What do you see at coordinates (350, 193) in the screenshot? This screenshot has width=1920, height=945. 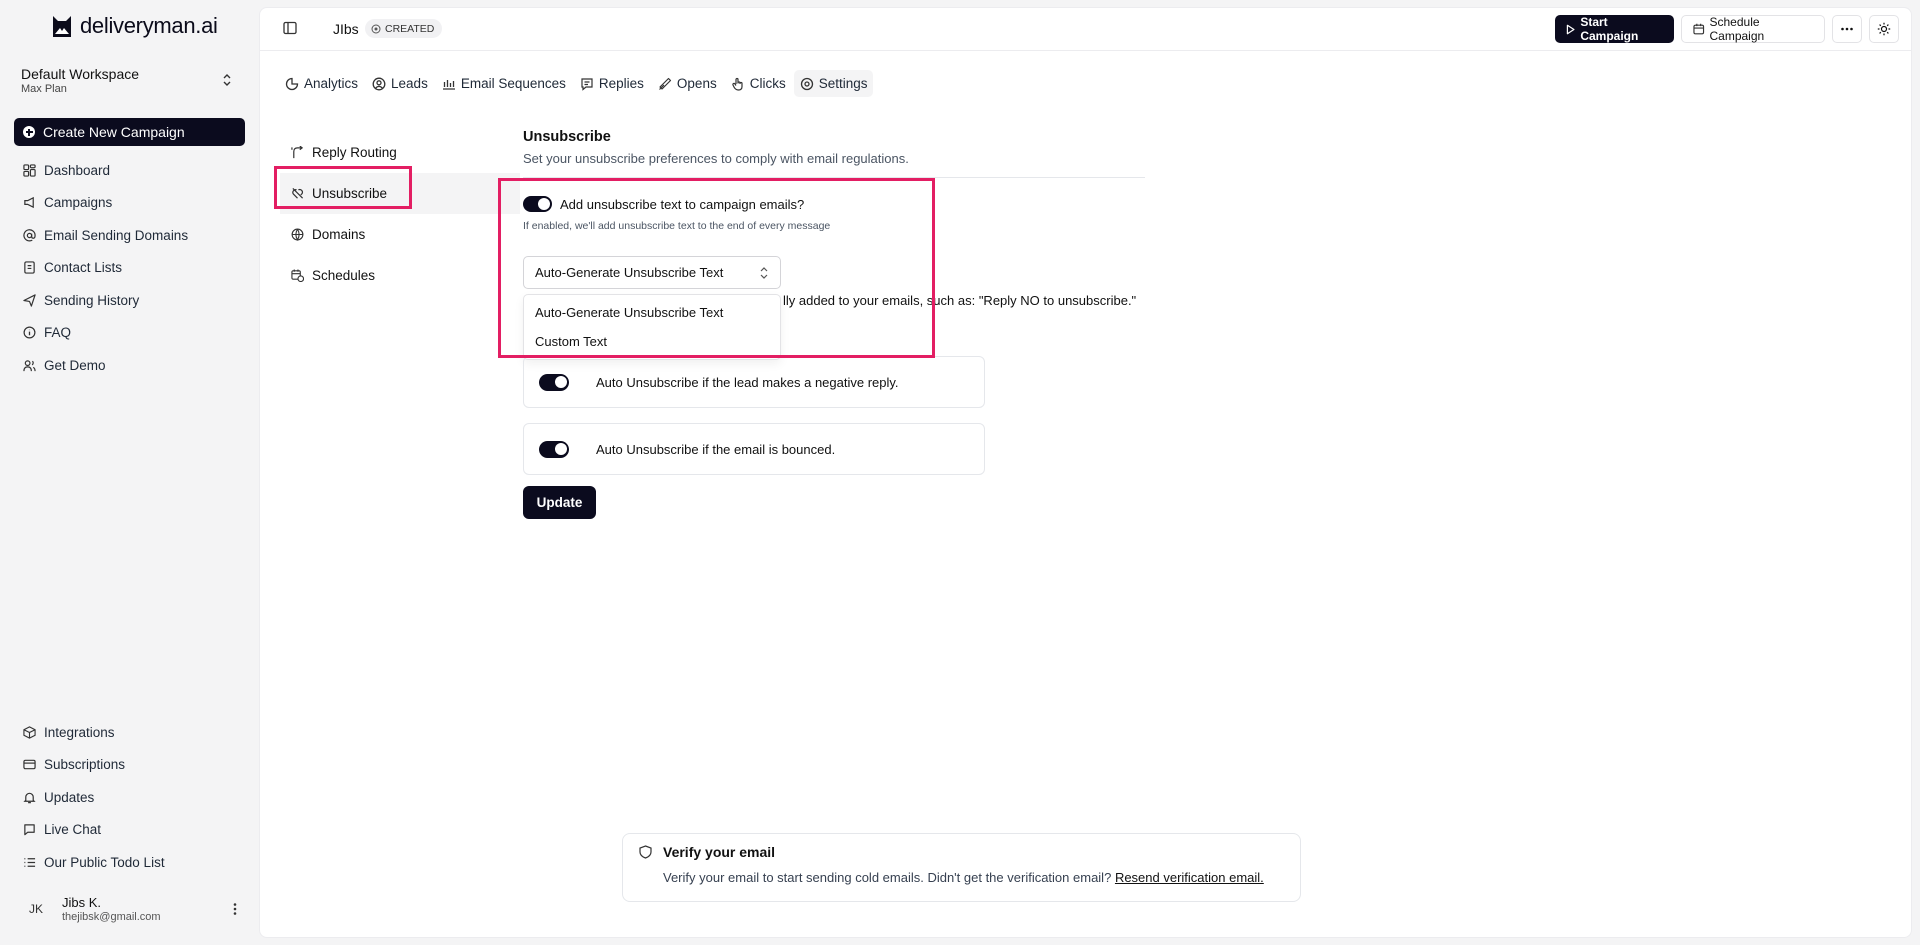 I see `settings-item-label: Unsubscribe` at bounding box center [350, 193].